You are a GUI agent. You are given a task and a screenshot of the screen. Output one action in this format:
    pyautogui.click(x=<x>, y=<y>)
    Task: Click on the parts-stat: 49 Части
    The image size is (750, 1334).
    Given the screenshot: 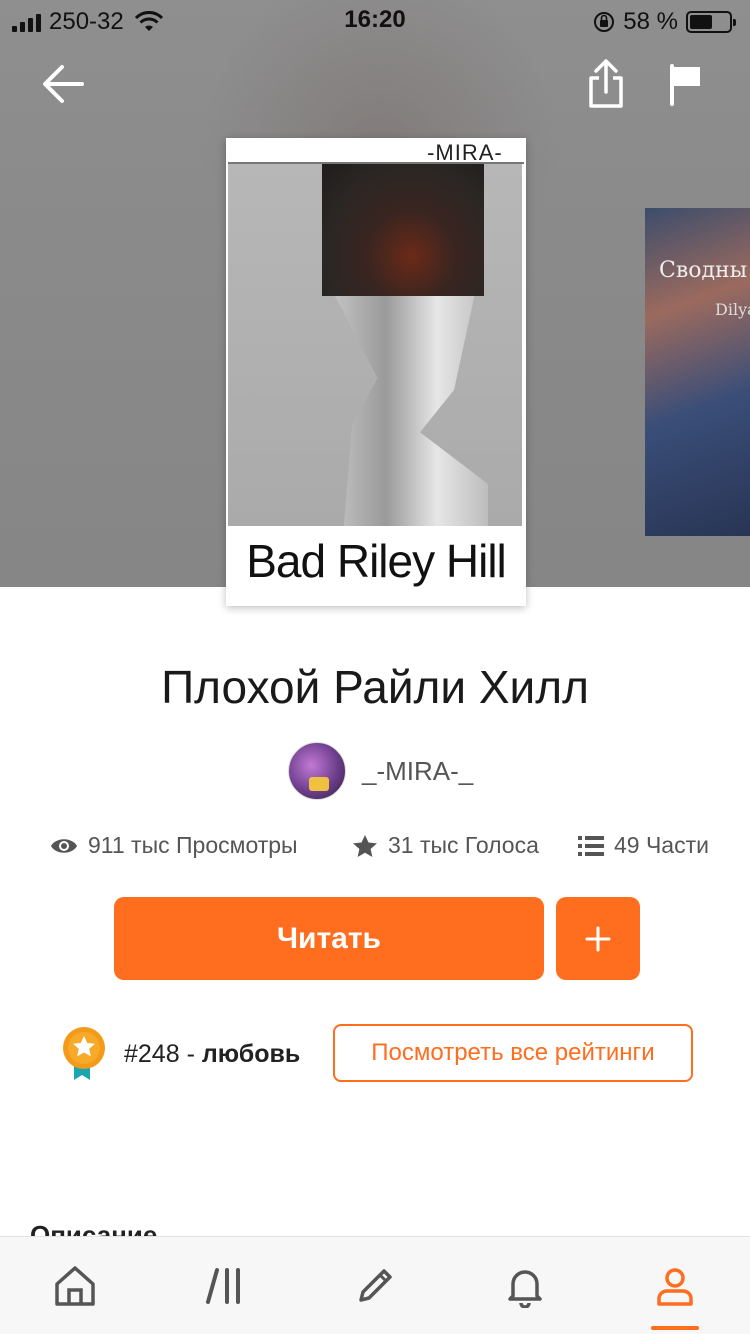 What is the action you would take?
    pyautogui.click(x=643, y=845)
    